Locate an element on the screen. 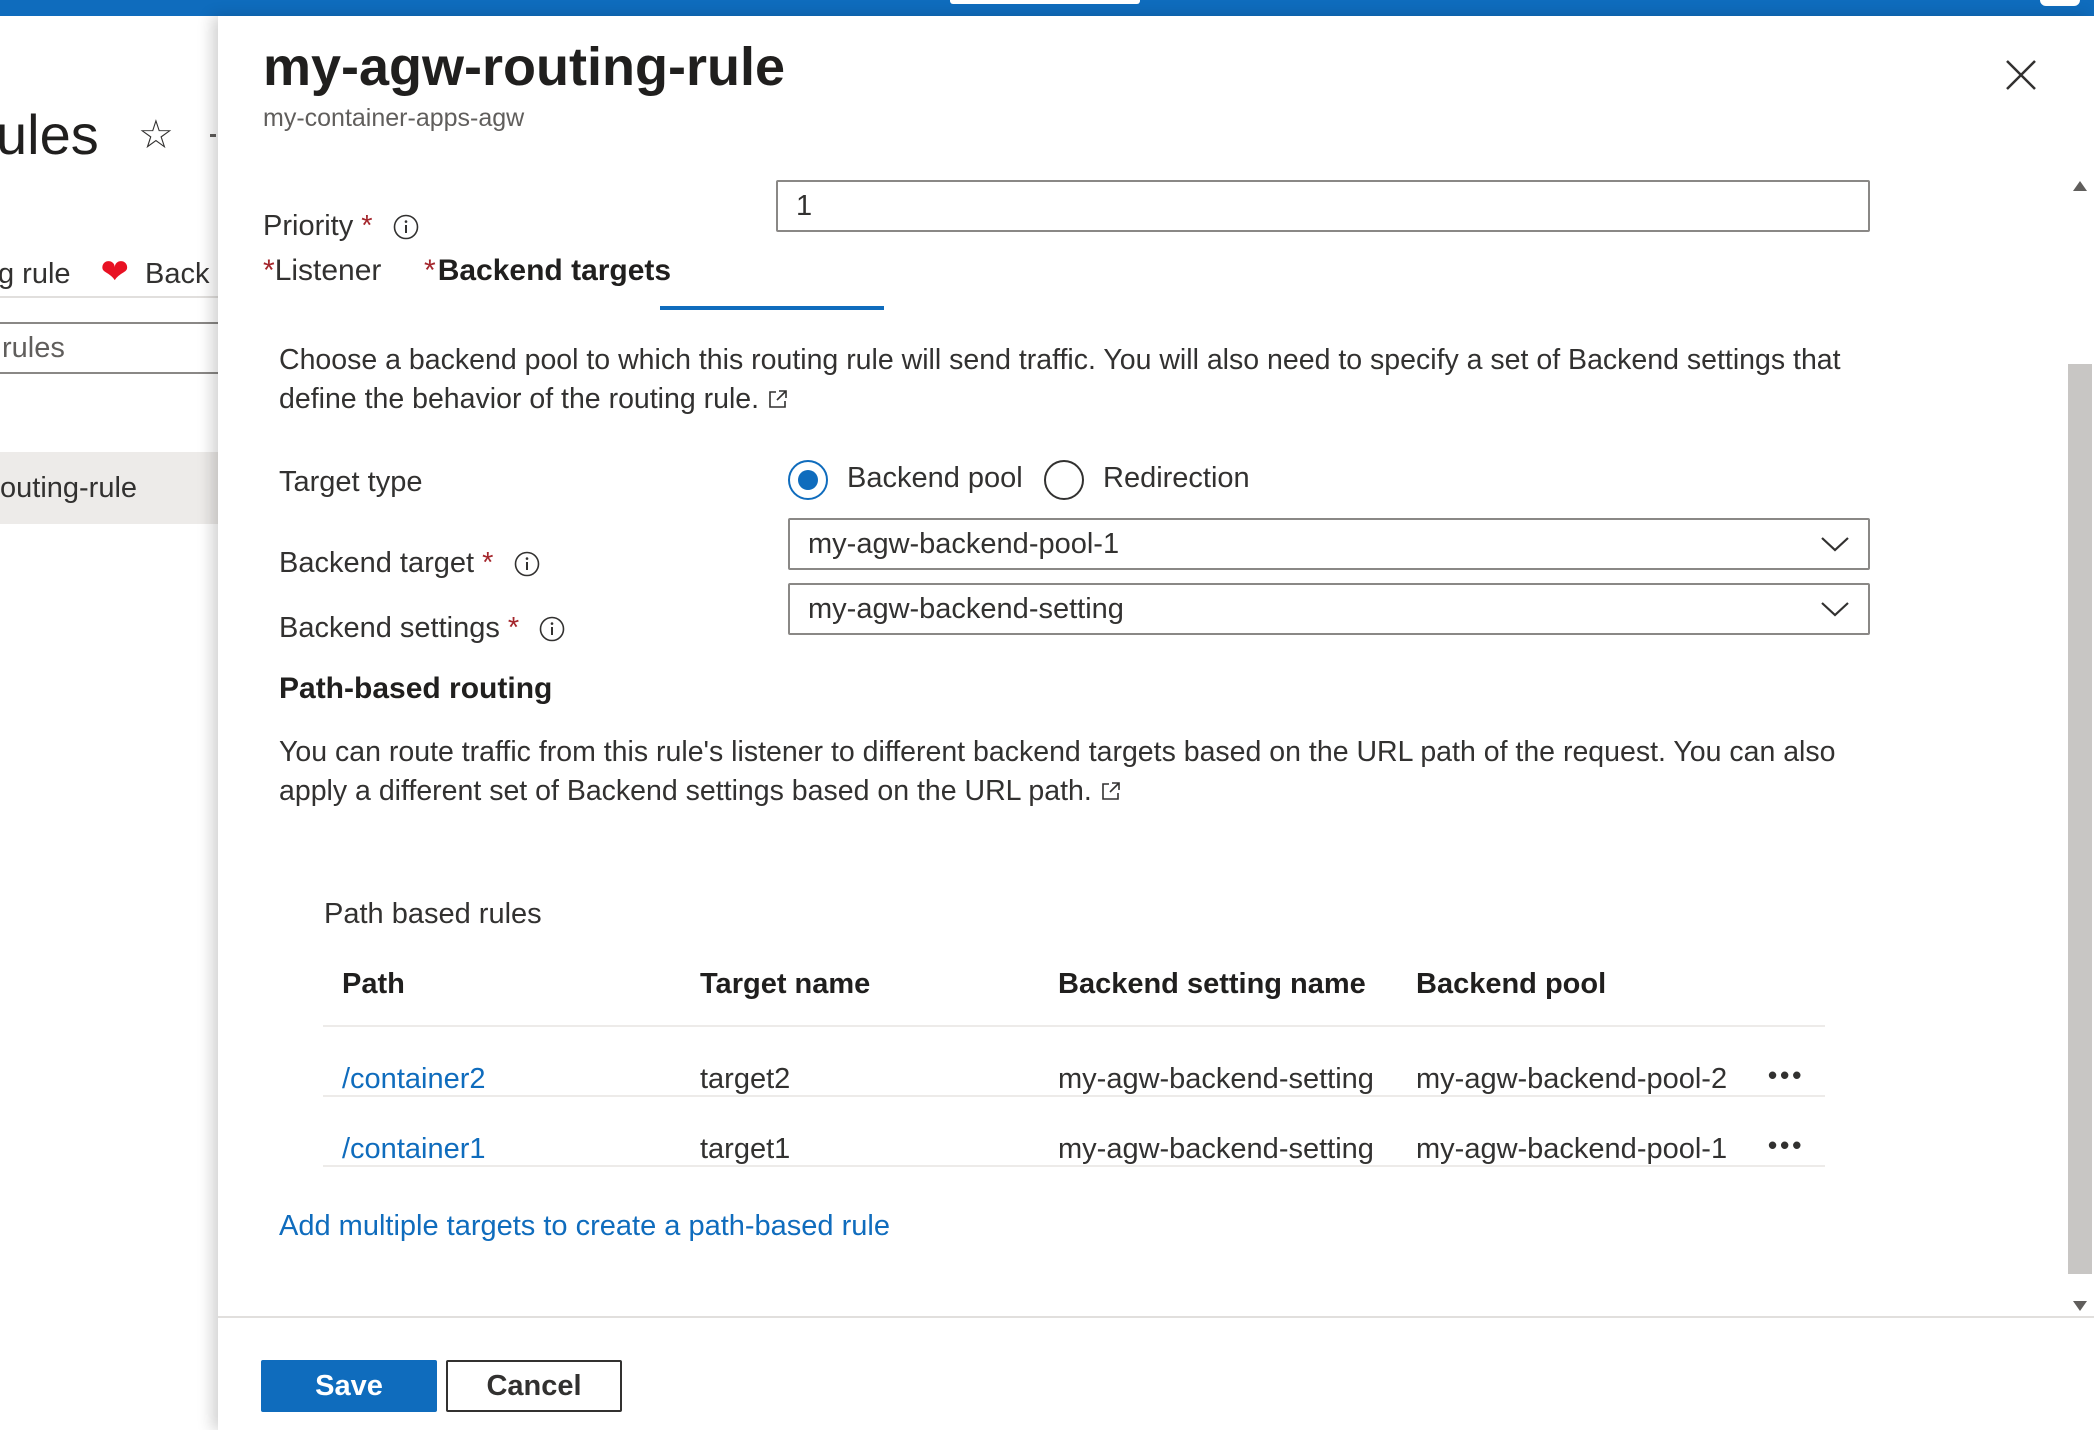  backend-target-label-row: Backend target * is located at coordinates (409, 563).